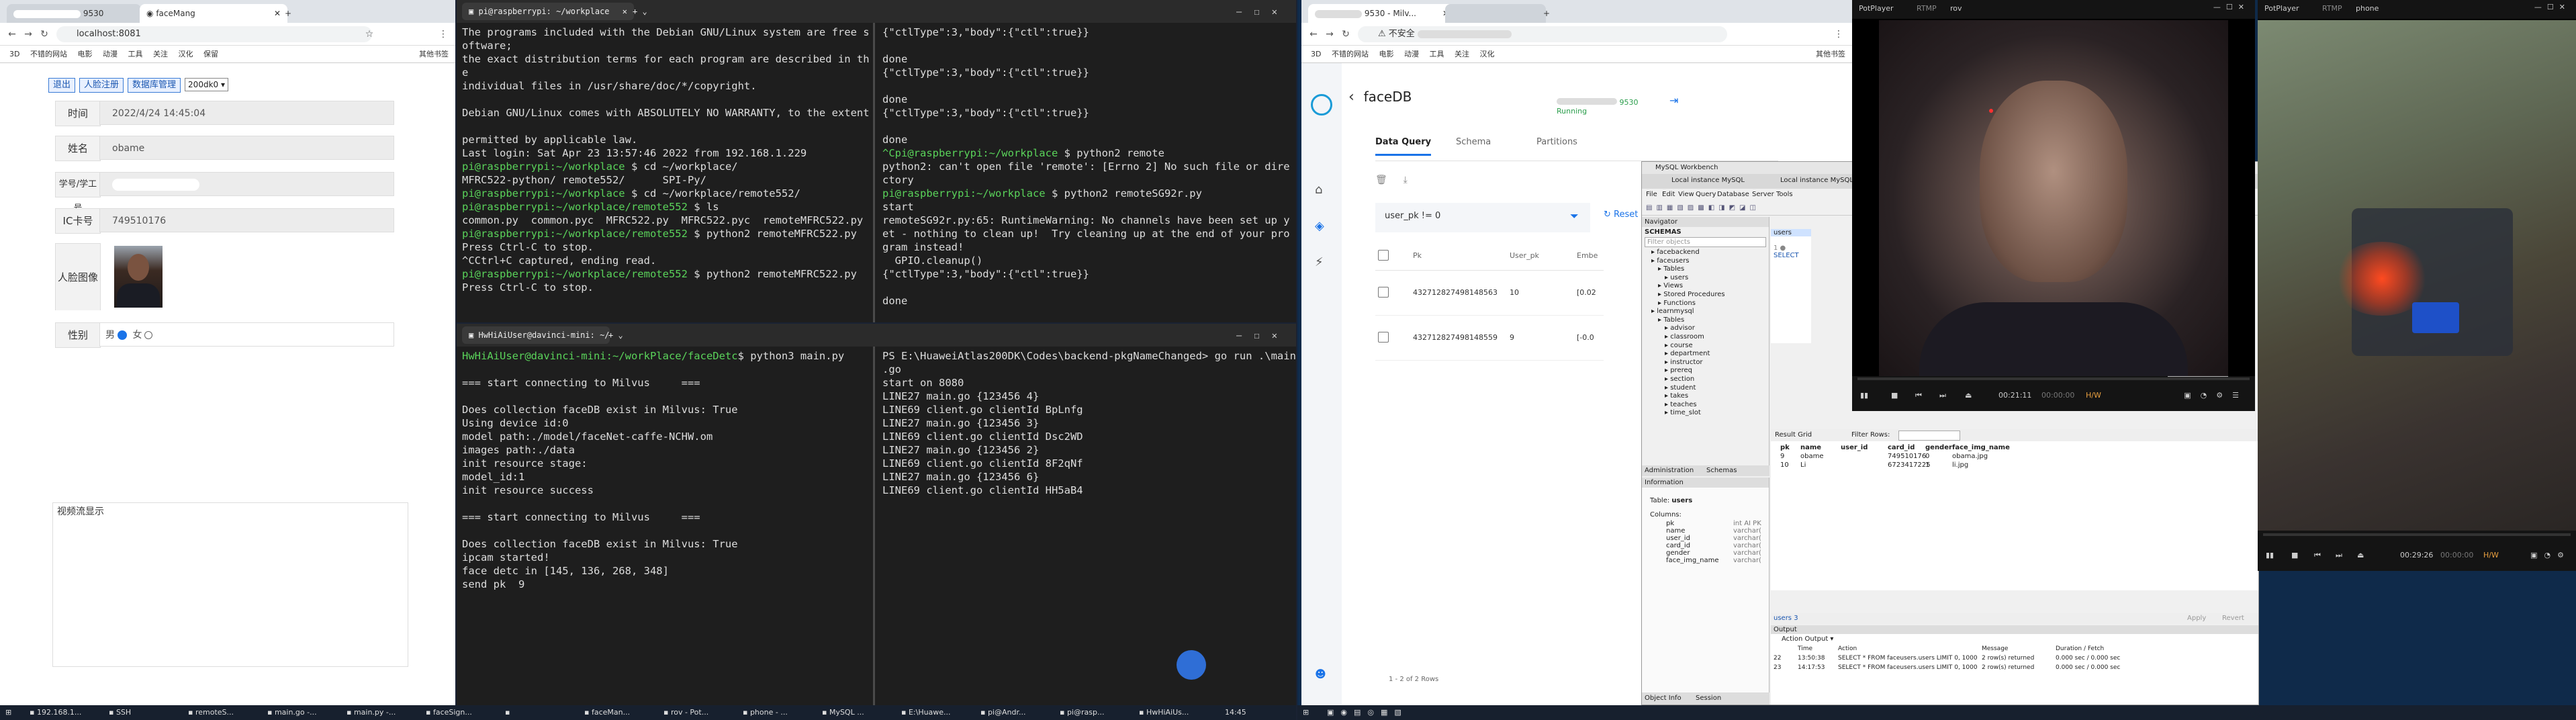  Describe the element at coordinates (74, 14) in the screenshot. I see `tab-milvus: 9530` at that location.